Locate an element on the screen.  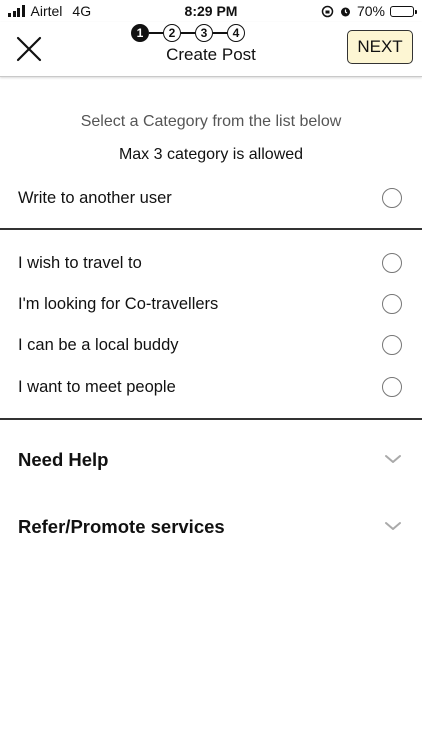
header: 1 2 3 4 Create Post NEXT is located at coordinates (211, 49).